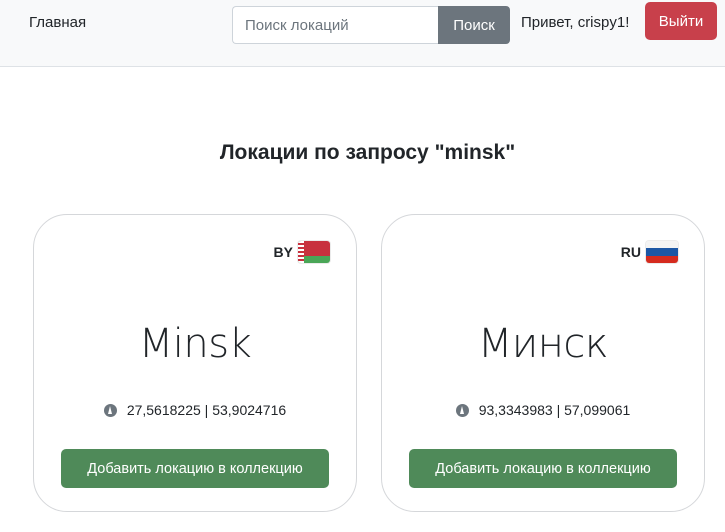 The image size is (725, 532). What do you see at coordinates (283, 252) in the screenshot?
I see `country-code: BY` at bounding box center [283, 252].